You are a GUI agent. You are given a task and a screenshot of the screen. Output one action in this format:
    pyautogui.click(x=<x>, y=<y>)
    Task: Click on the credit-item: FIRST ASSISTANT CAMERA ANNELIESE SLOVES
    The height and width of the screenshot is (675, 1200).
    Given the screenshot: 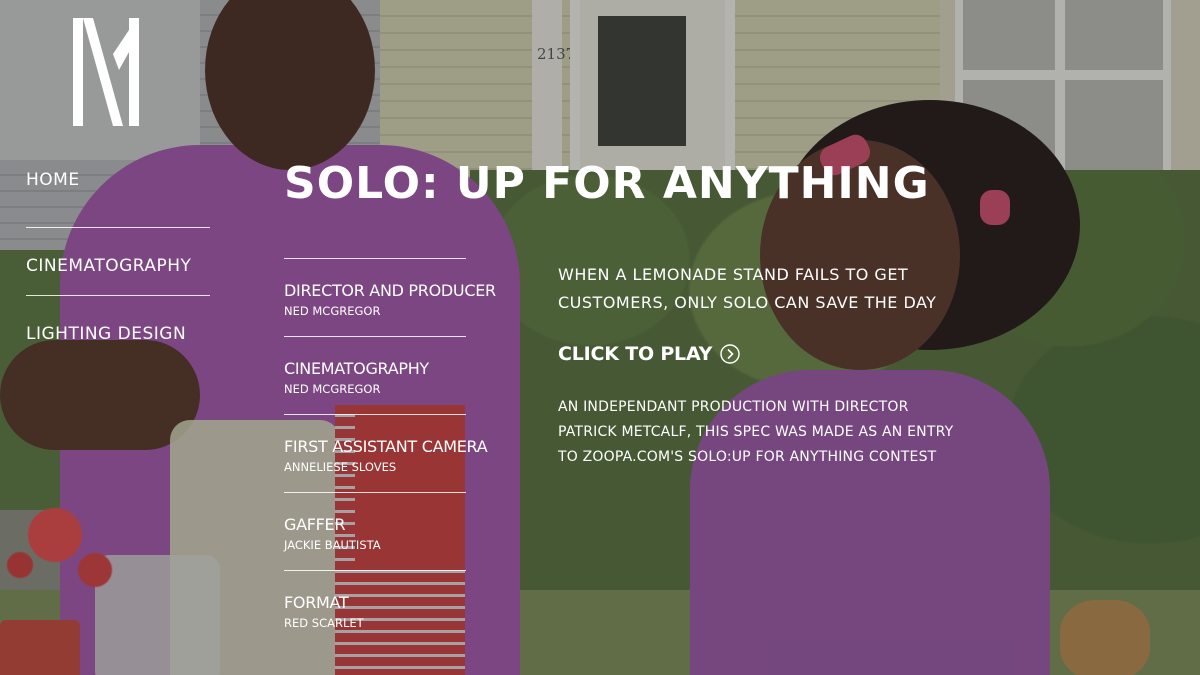 What is the action you would take?
    pyautogui.click(x=386, y=454)
    